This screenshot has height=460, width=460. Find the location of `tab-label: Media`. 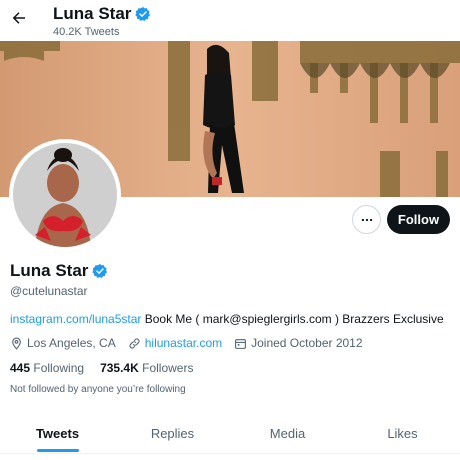

tab-label: Media is located at coordinates (287, 433).